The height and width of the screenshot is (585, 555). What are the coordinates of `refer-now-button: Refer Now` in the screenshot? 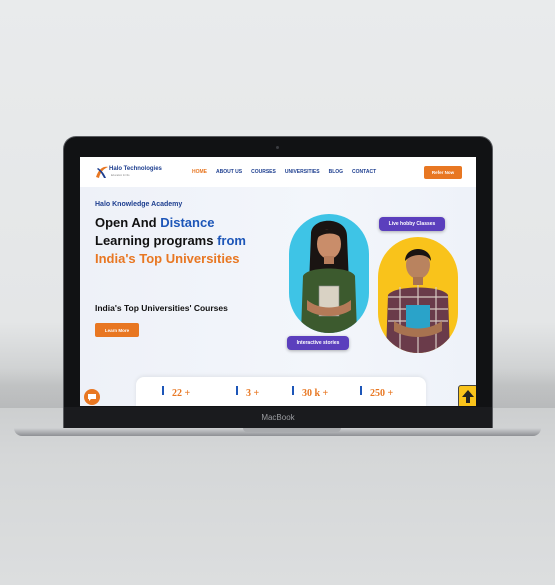 It's located at (443, 172).